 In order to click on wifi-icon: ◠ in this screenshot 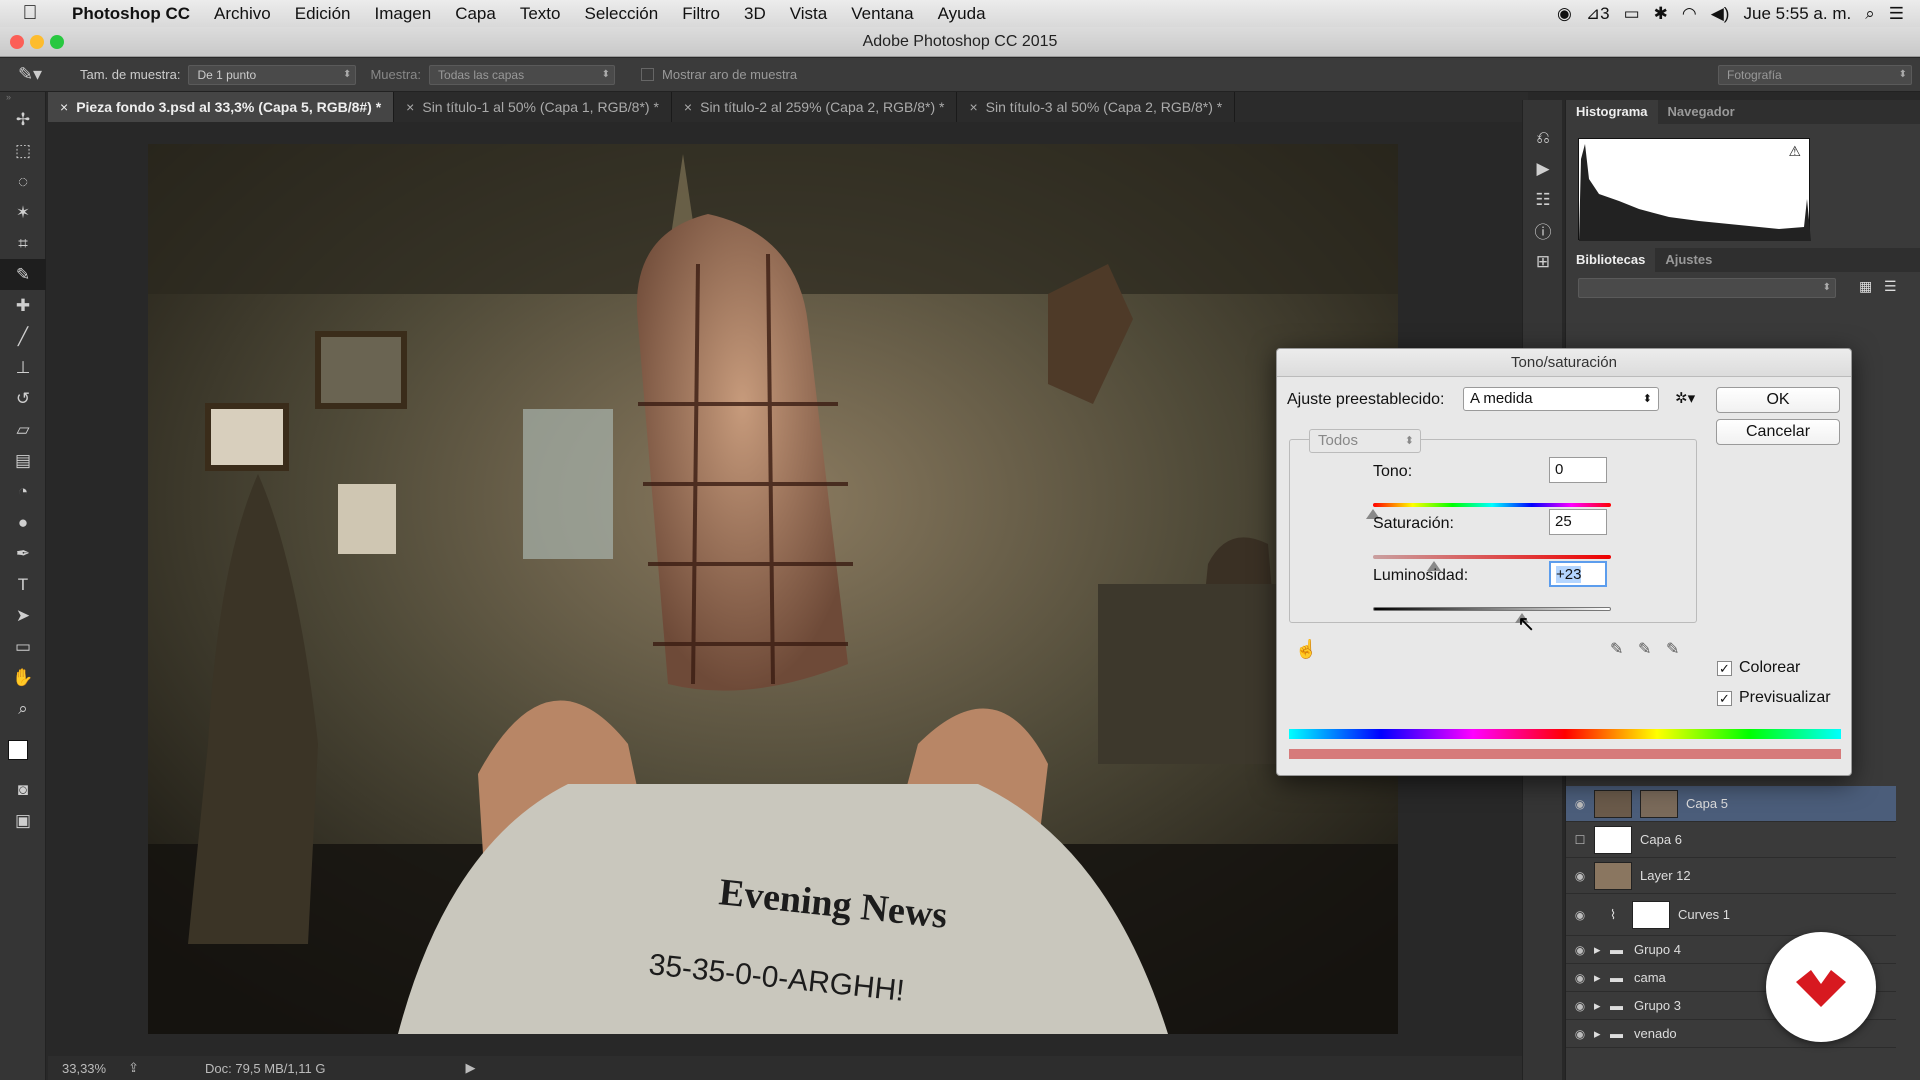, I will do `click(1689, 14)`.